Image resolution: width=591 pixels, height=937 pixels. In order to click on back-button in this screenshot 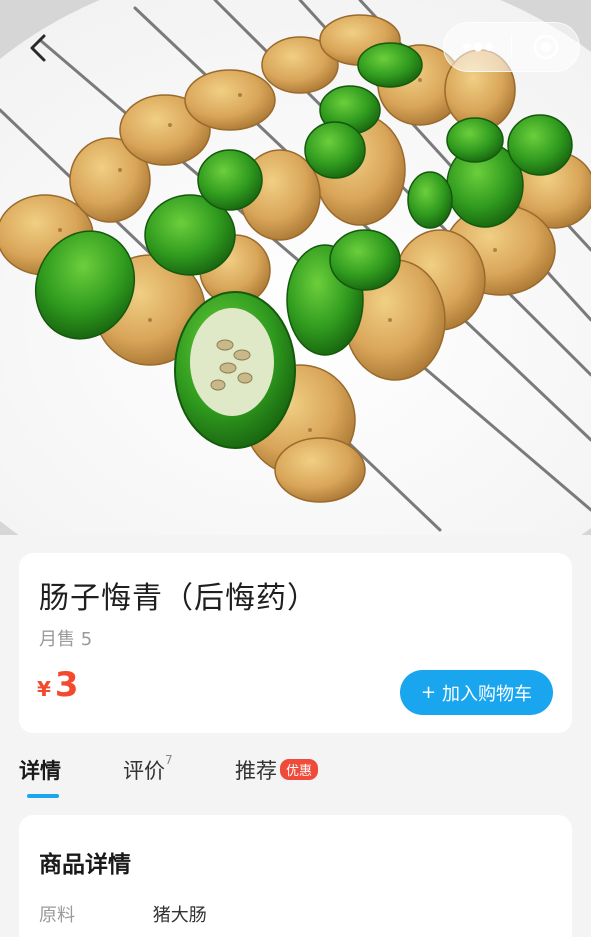, I will do `click(38, 48)`.